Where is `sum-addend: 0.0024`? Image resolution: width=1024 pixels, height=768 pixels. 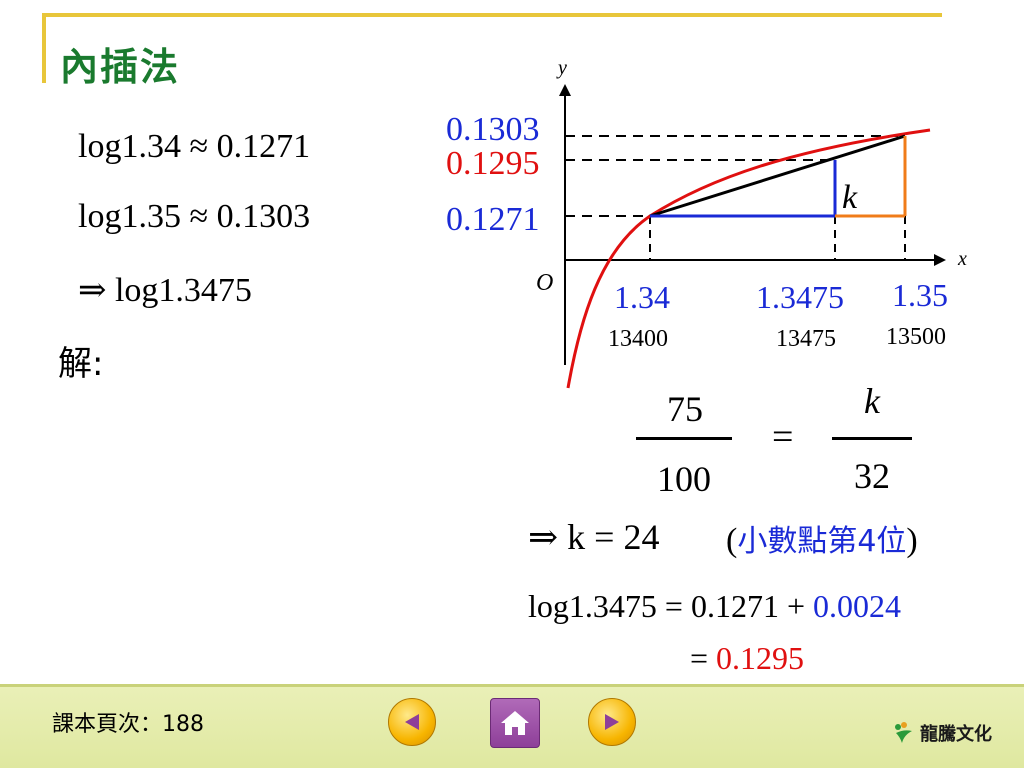 sum-addend: 0.0024 is located at coordinates (856, 606).